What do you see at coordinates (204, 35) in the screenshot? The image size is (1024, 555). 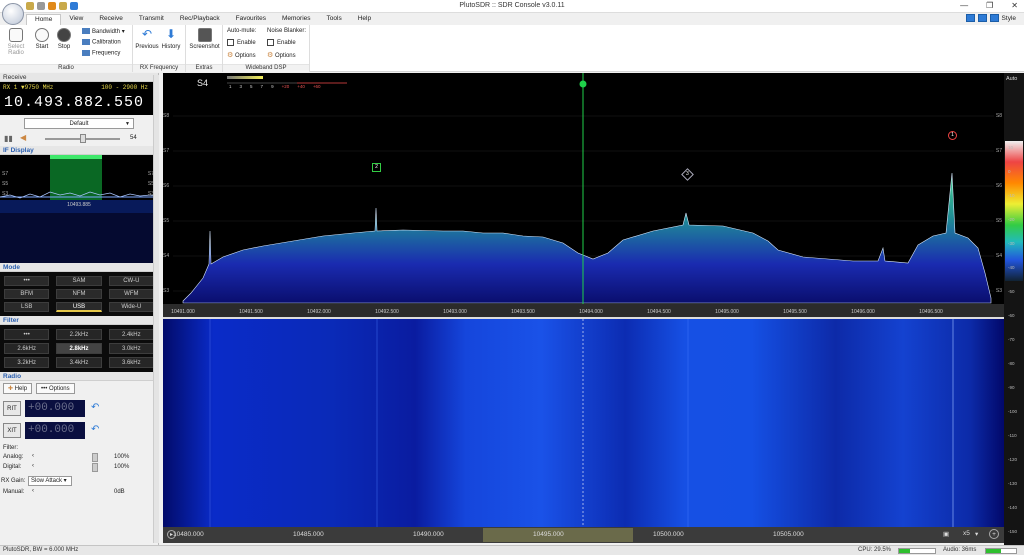 I see `camera-icon` at bounding box center [204, 35].